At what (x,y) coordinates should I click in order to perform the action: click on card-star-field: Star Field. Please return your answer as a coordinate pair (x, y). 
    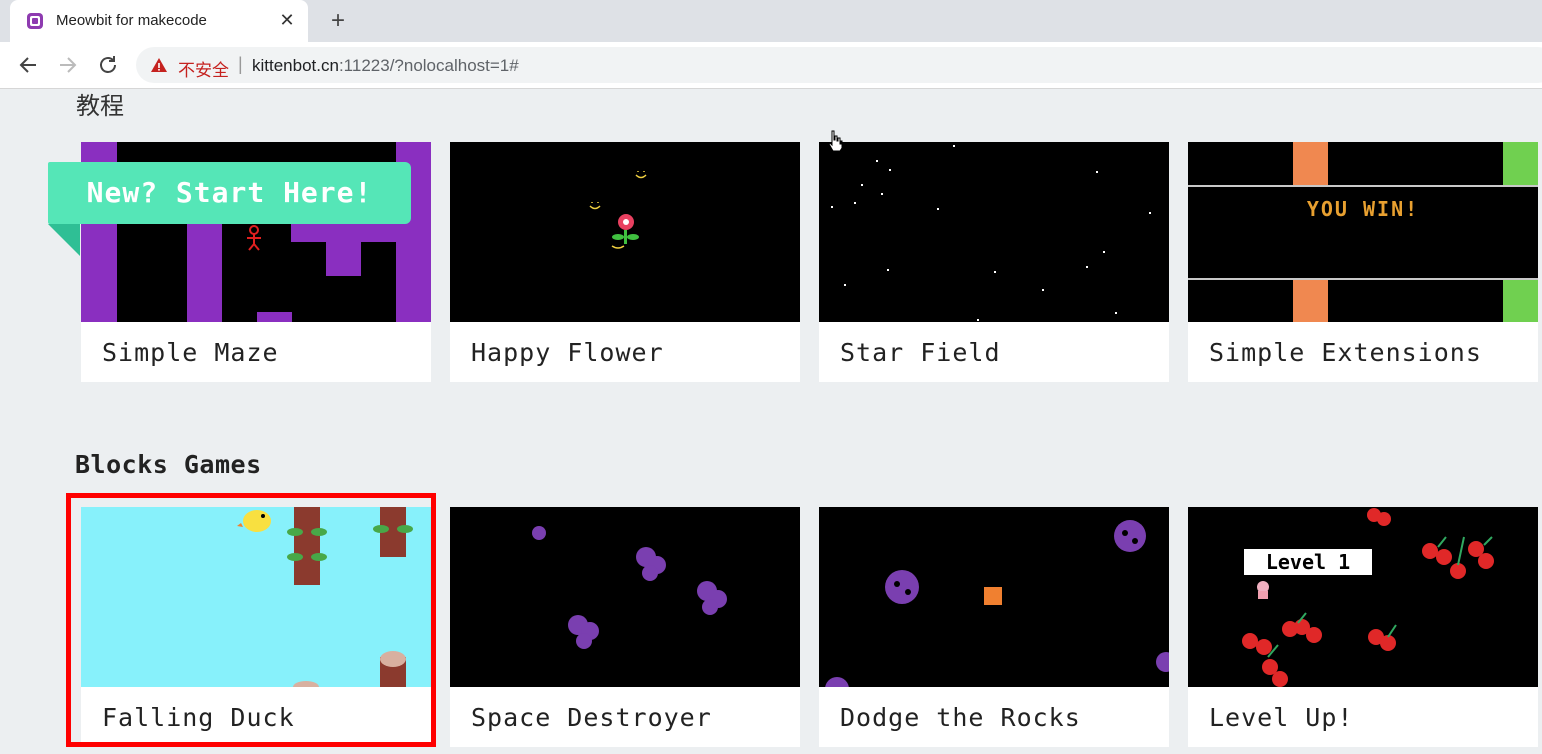
    Looking at the image, I should click on (994, 262).